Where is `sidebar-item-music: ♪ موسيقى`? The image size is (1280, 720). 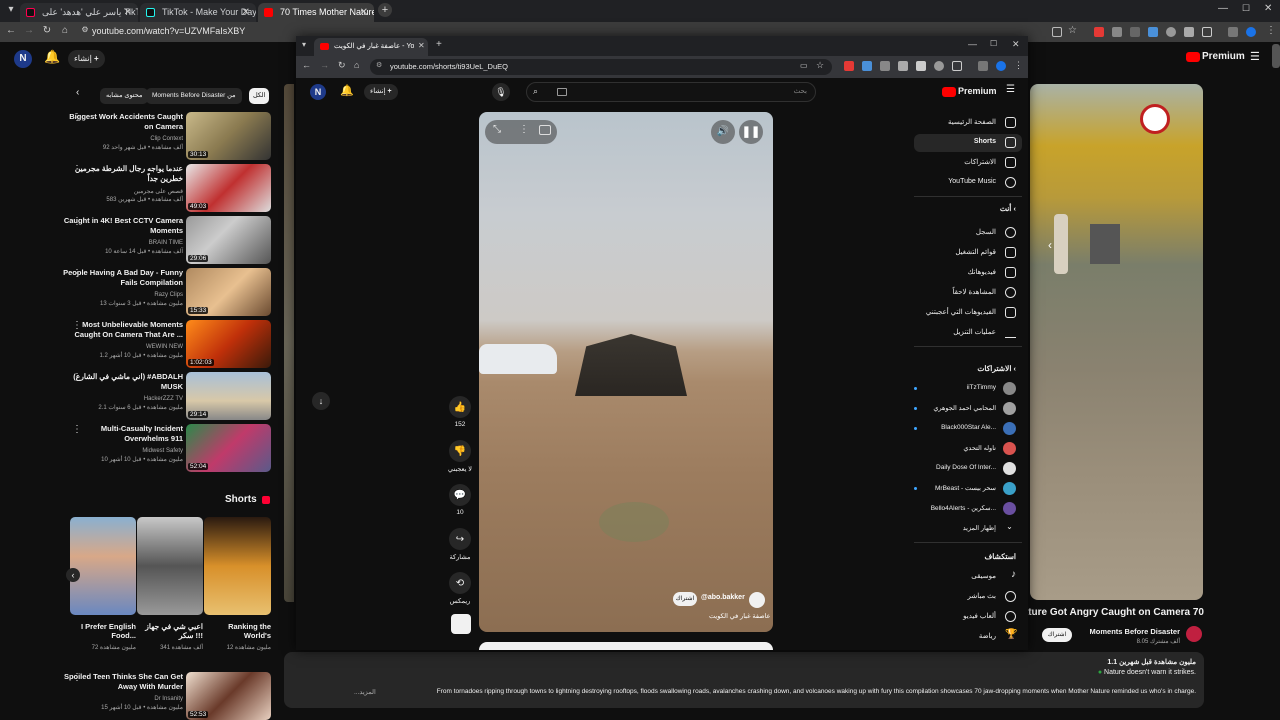
sidebar-item-music: ♪ موسيقى is located at coordinates (965, 577).